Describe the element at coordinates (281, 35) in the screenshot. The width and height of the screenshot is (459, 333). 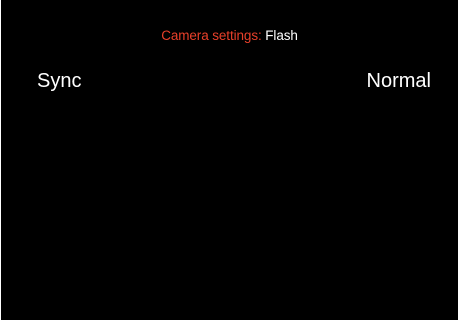
I see `title-section: Flash` at that location.